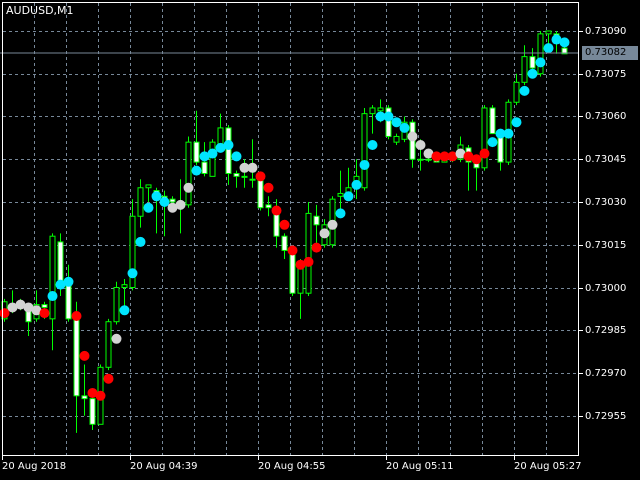  I want to click on time-tick-label: 20 Aug 04:39, so click(164, 466).